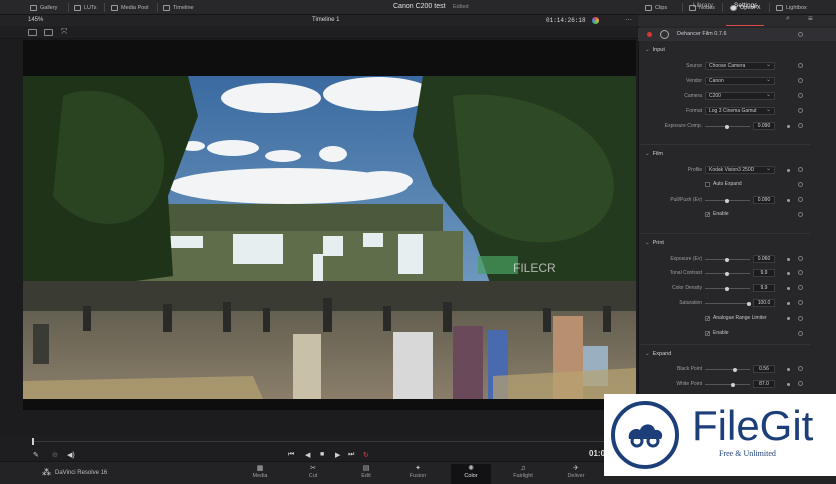 The width and height of the screenshot is (836, 484). I want to click on timeline-button: Timeline, so click(178, 7).